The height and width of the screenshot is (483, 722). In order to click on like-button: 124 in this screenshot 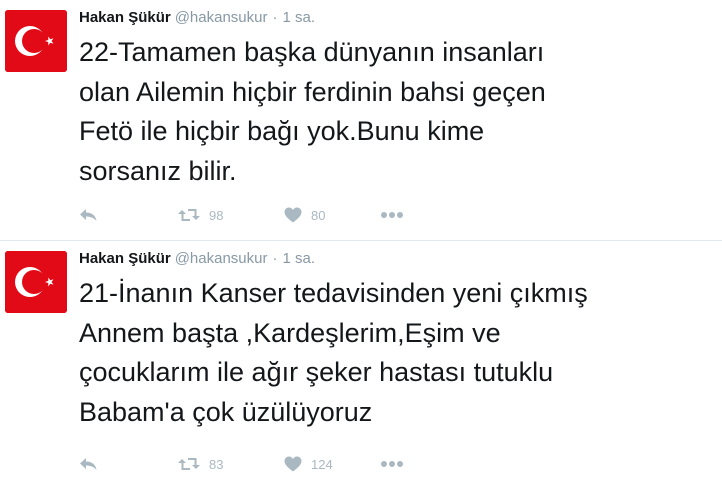, I will do `click(308, 464)`.